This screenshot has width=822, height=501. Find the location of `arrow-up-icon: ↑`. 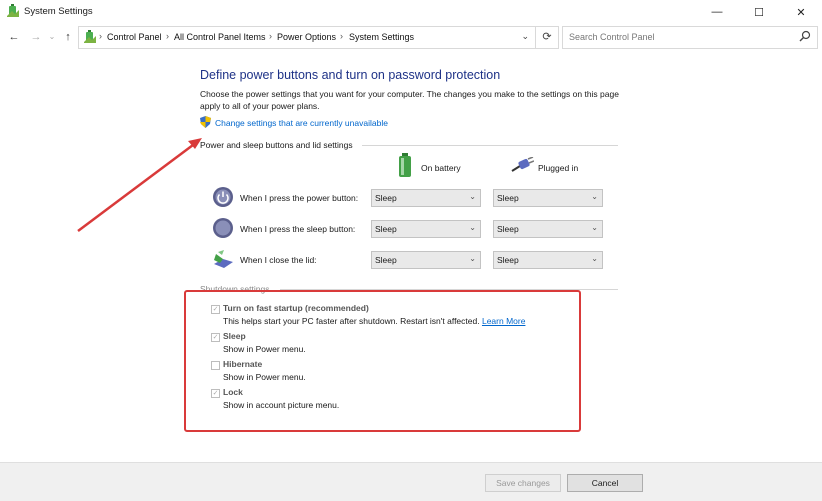

arrow-up-icon: ↑ is located at coordinates (68, 37).